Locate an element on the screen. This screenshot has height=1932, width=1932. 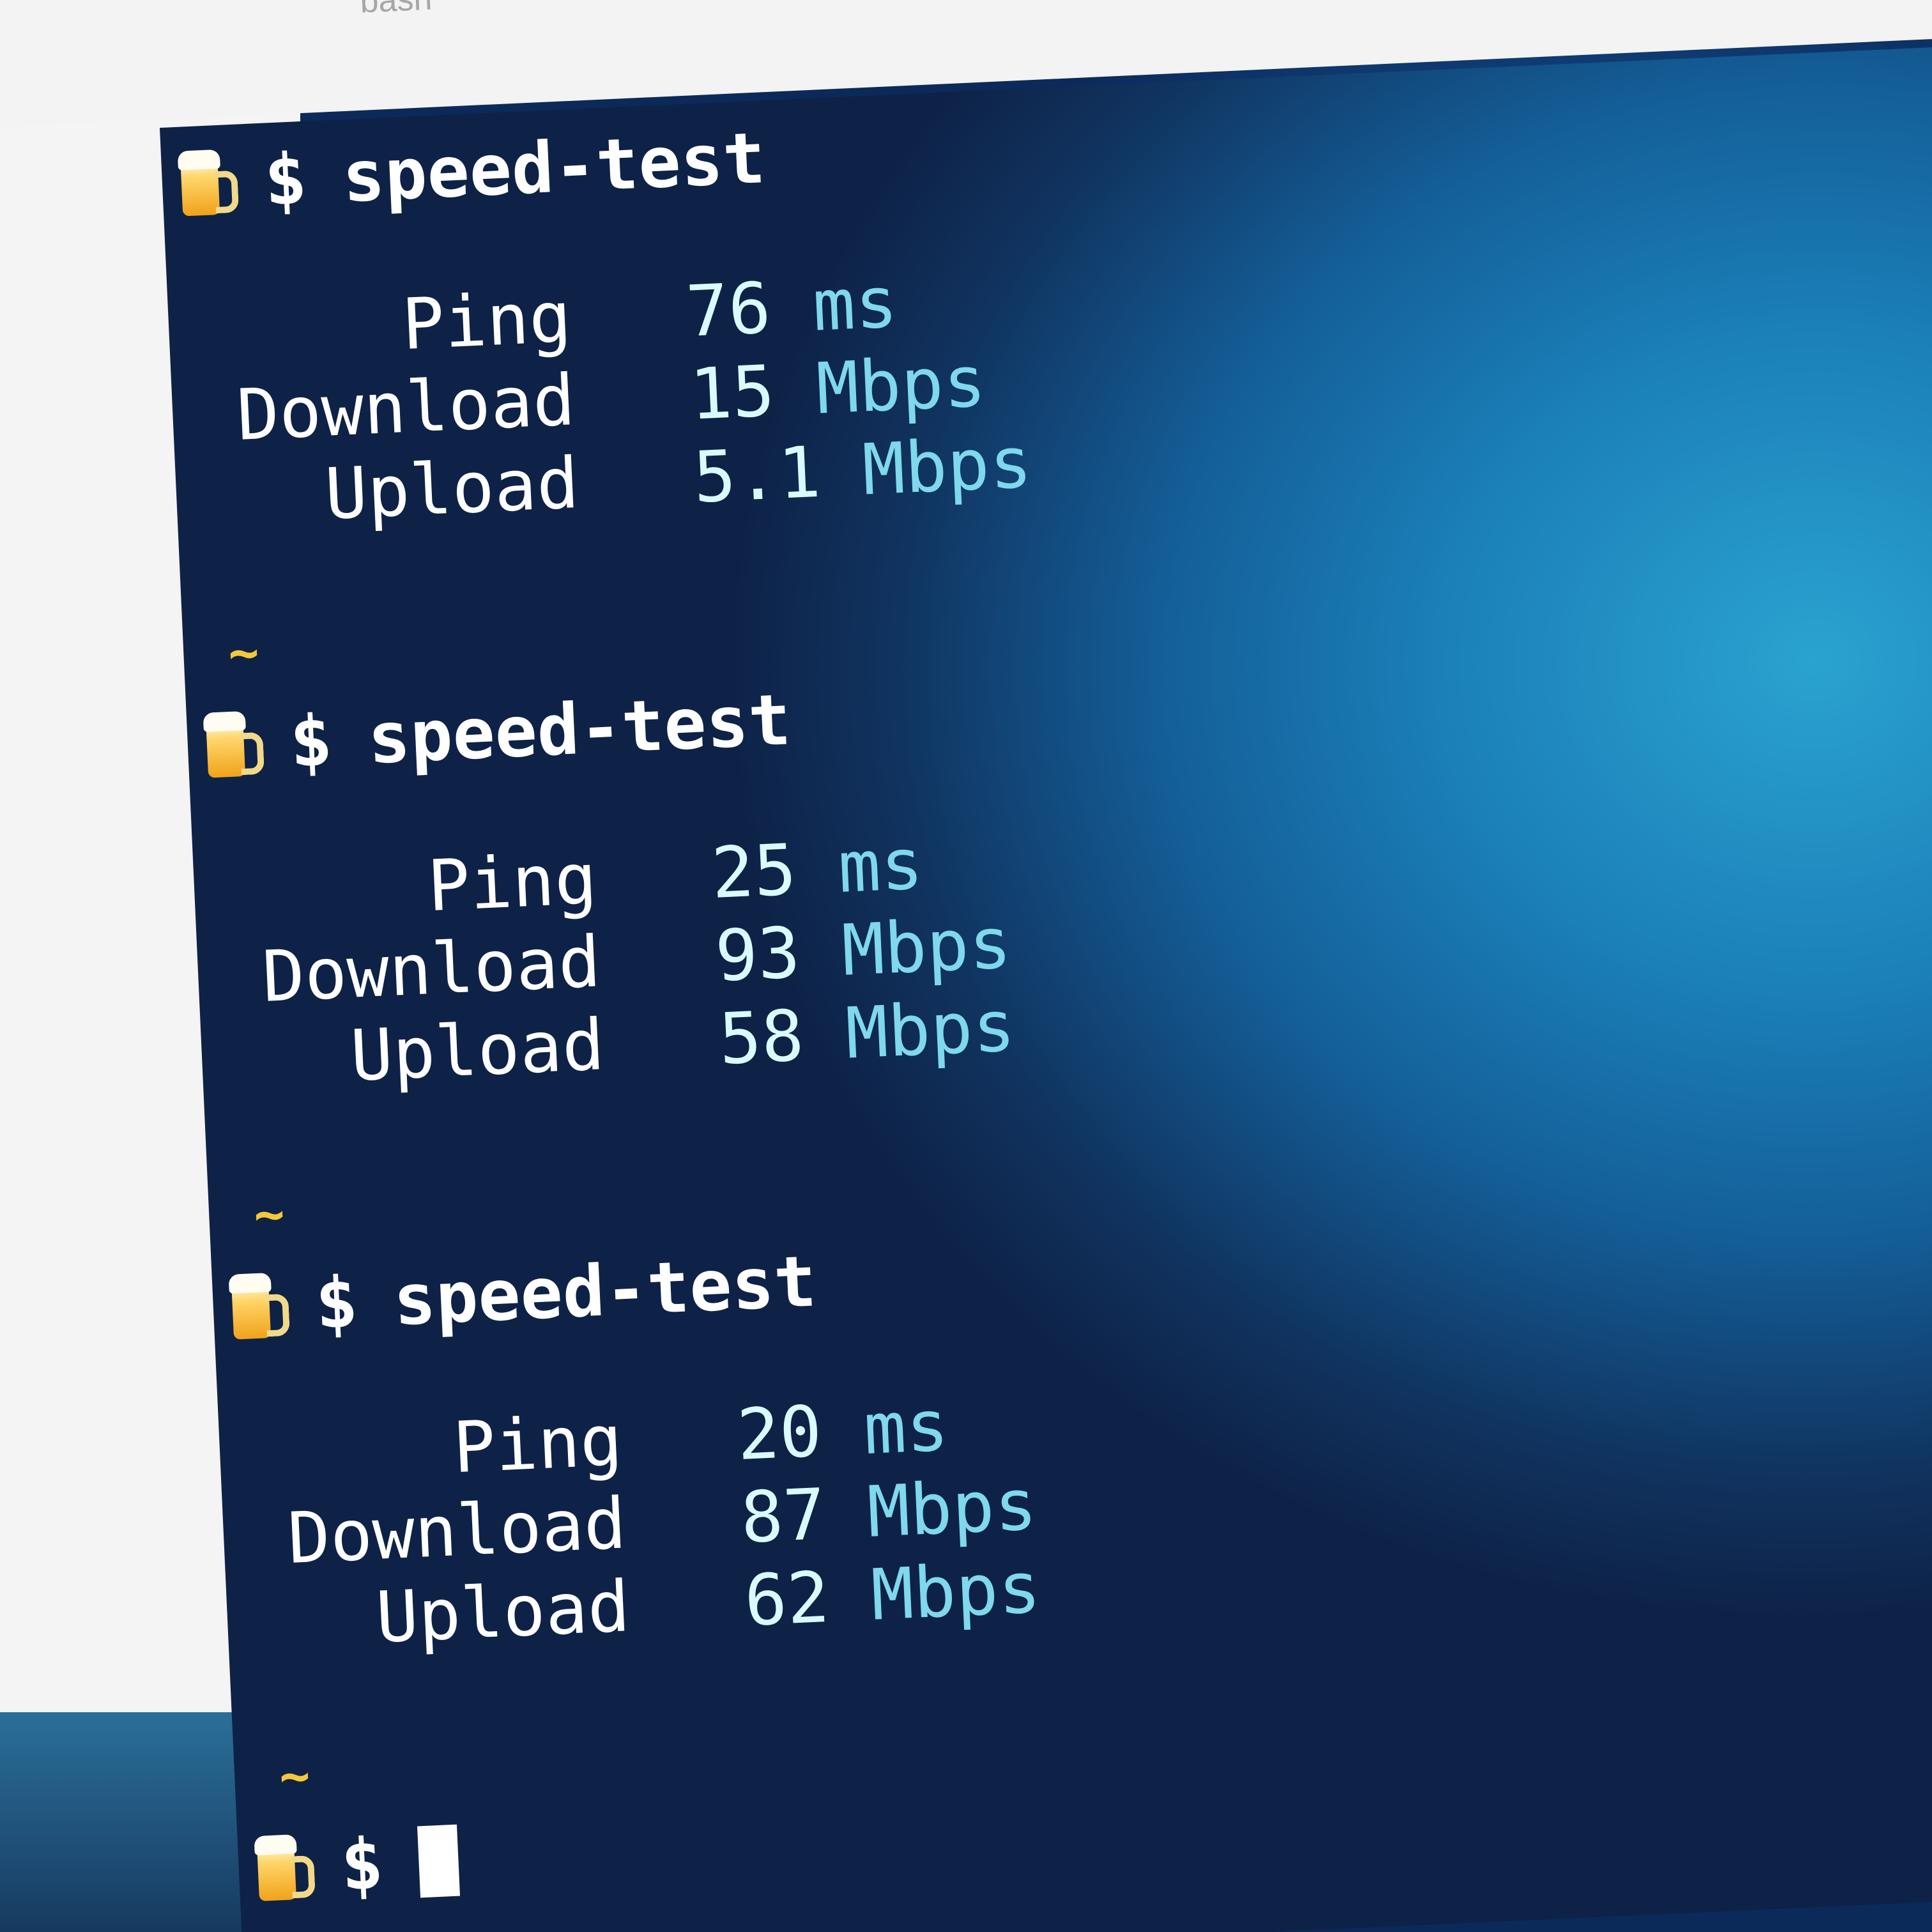
result-value: 93 is located at coordinates (757, 954).